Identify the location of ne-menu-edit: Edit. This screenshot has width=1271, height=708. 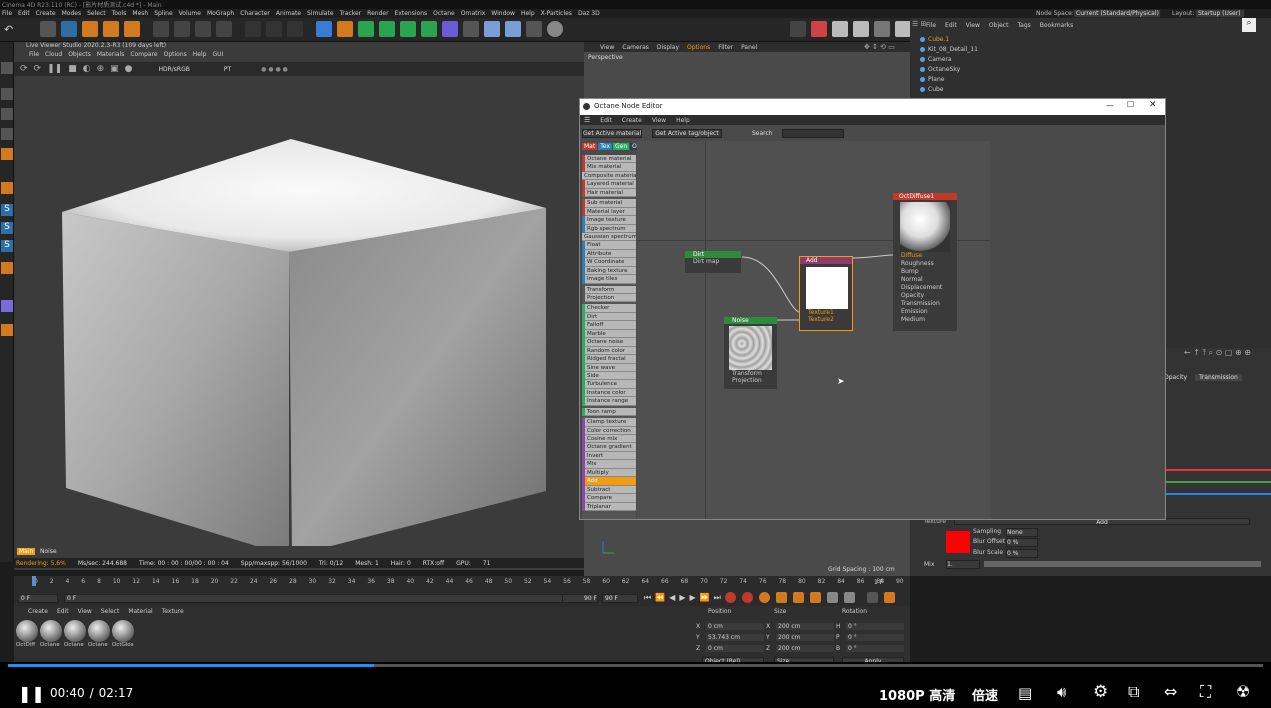
(606, 120).